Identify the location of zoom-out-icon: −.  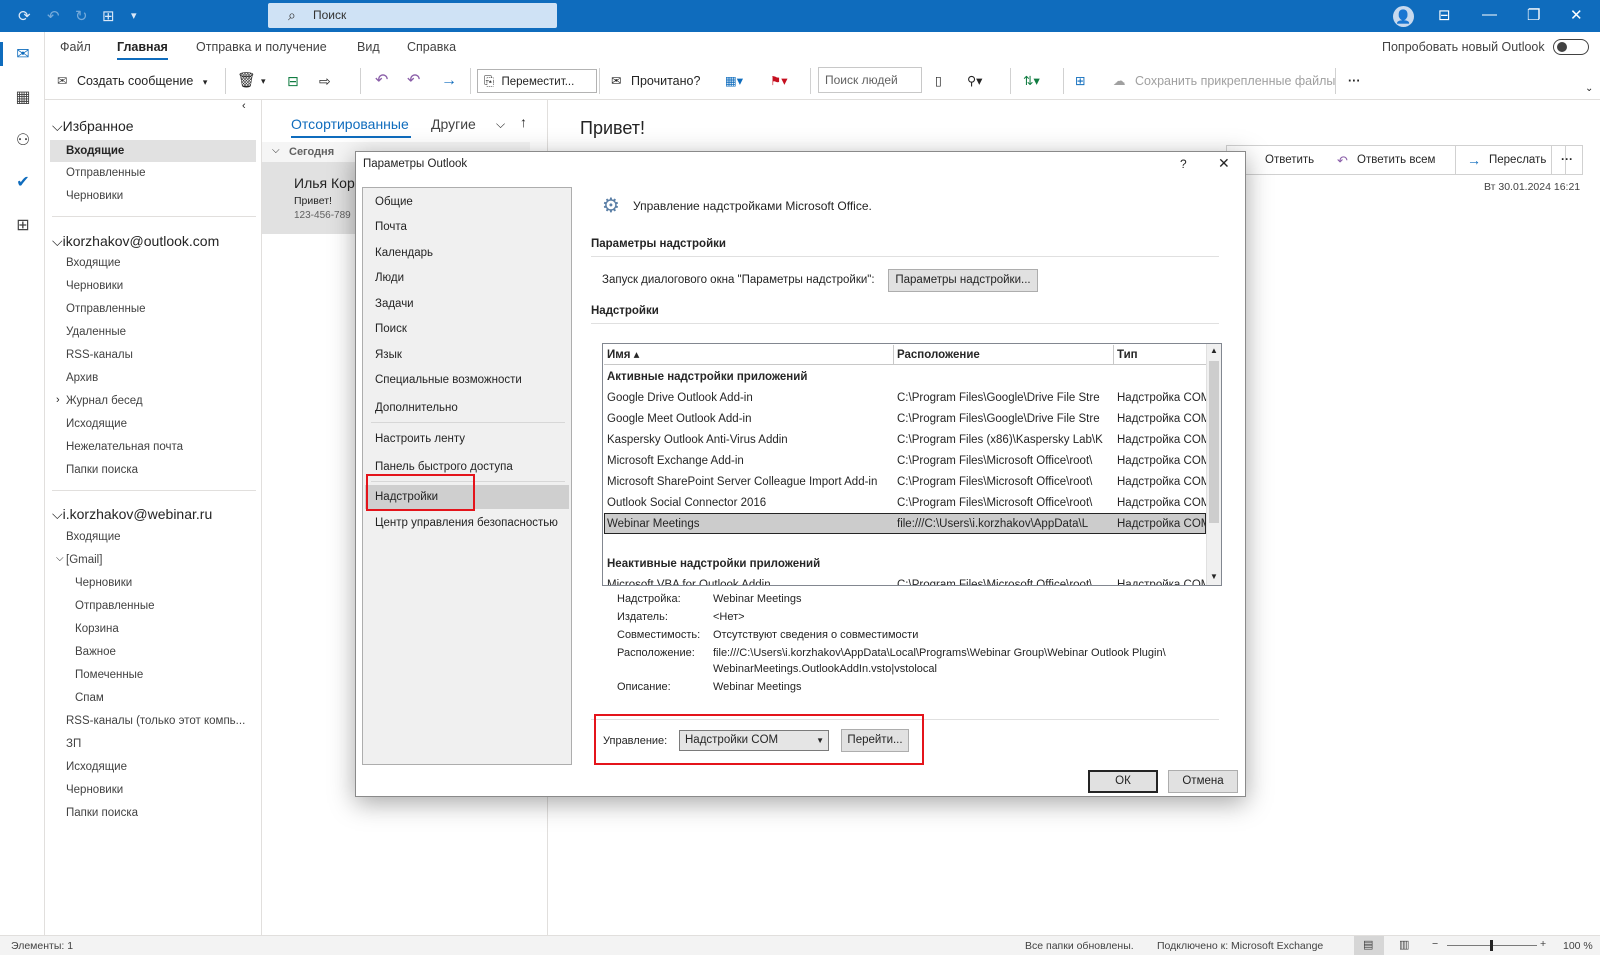
(1435, 944).